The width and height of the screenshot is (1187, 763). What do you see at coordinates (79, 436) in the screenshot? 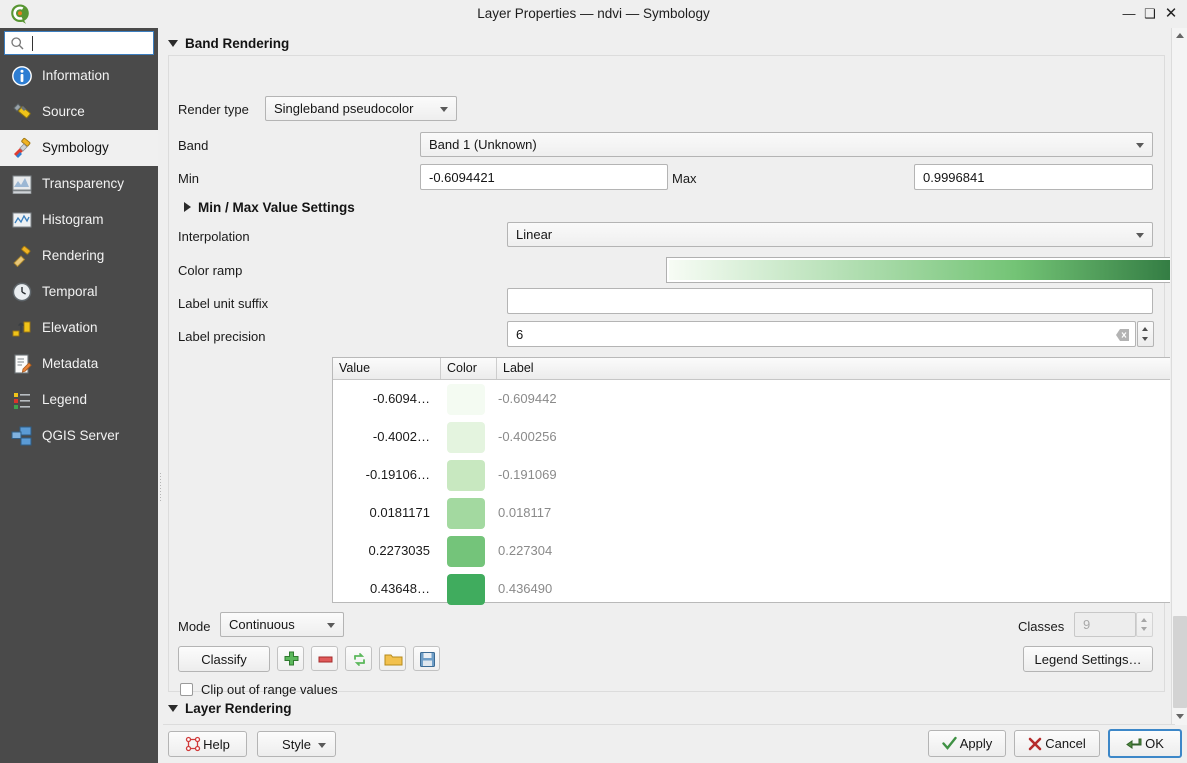
I see `sidebar-item-qgis-server: QGIS Server` at bounding box center [79, 436].